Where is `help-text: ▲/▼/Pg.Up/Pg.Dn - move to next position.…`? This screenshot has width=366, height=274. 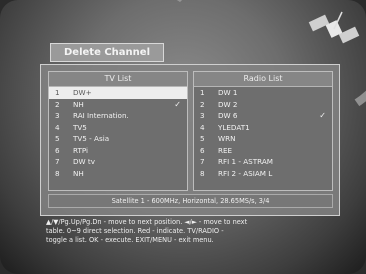
help-text: ▲/▼/Pg.Up/Pg.Dn - move to next position.… is located at coordinates (191, 231).